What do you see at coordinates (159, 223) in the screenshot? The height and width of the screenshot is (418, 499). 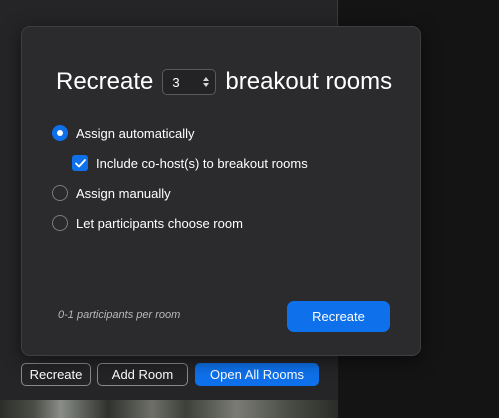 I see `let-participants-choose-label: Let participants choose room` at bounding box center [159, 223].